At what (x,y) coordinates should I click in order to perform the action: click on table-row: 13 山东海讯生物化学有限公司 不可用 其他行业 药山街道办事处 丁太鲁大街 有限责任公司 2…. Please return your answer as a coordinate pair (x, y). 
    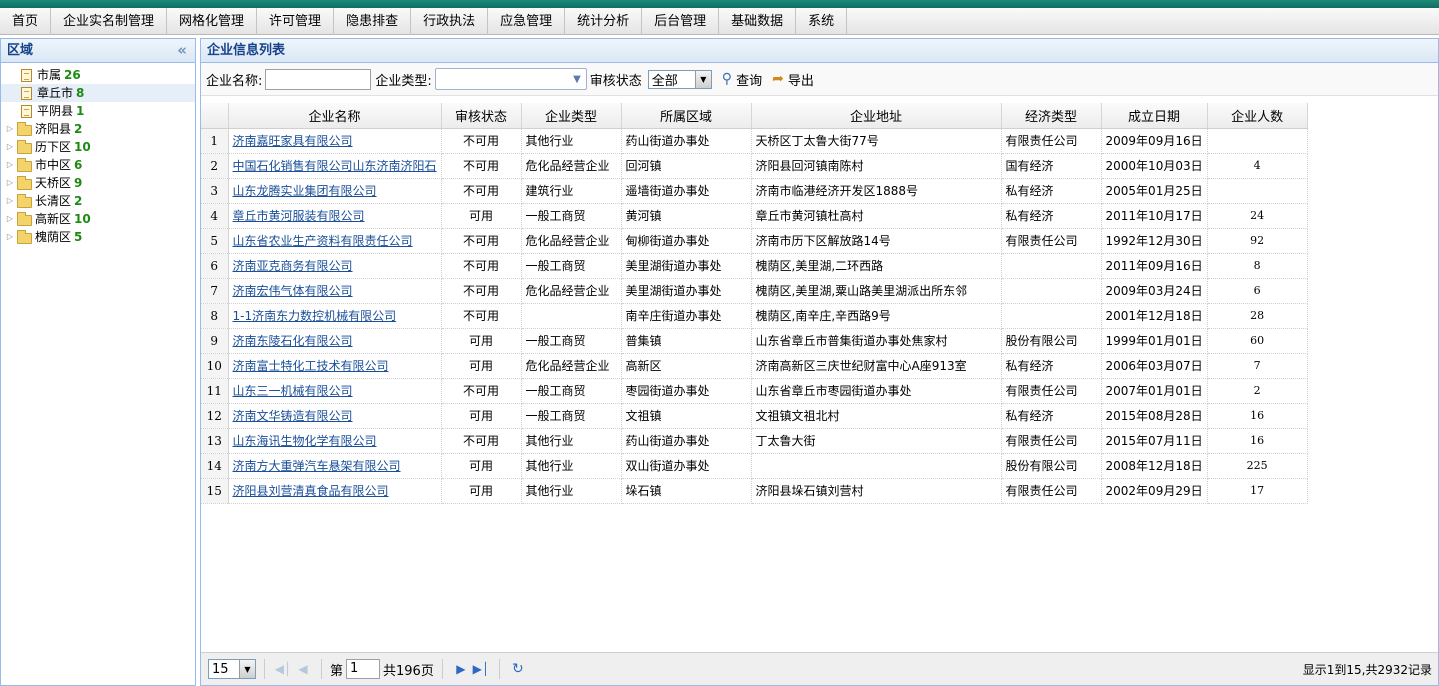
    Looking at the image, I should click on (754, 441).